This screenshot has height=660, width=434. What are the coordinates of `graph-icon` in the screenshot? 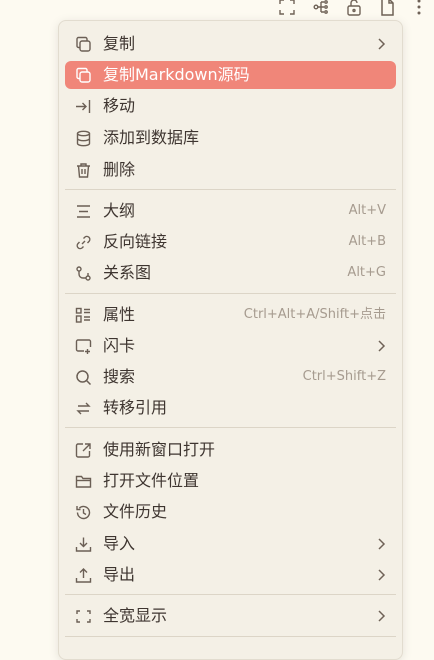 It's located at (83, 273).